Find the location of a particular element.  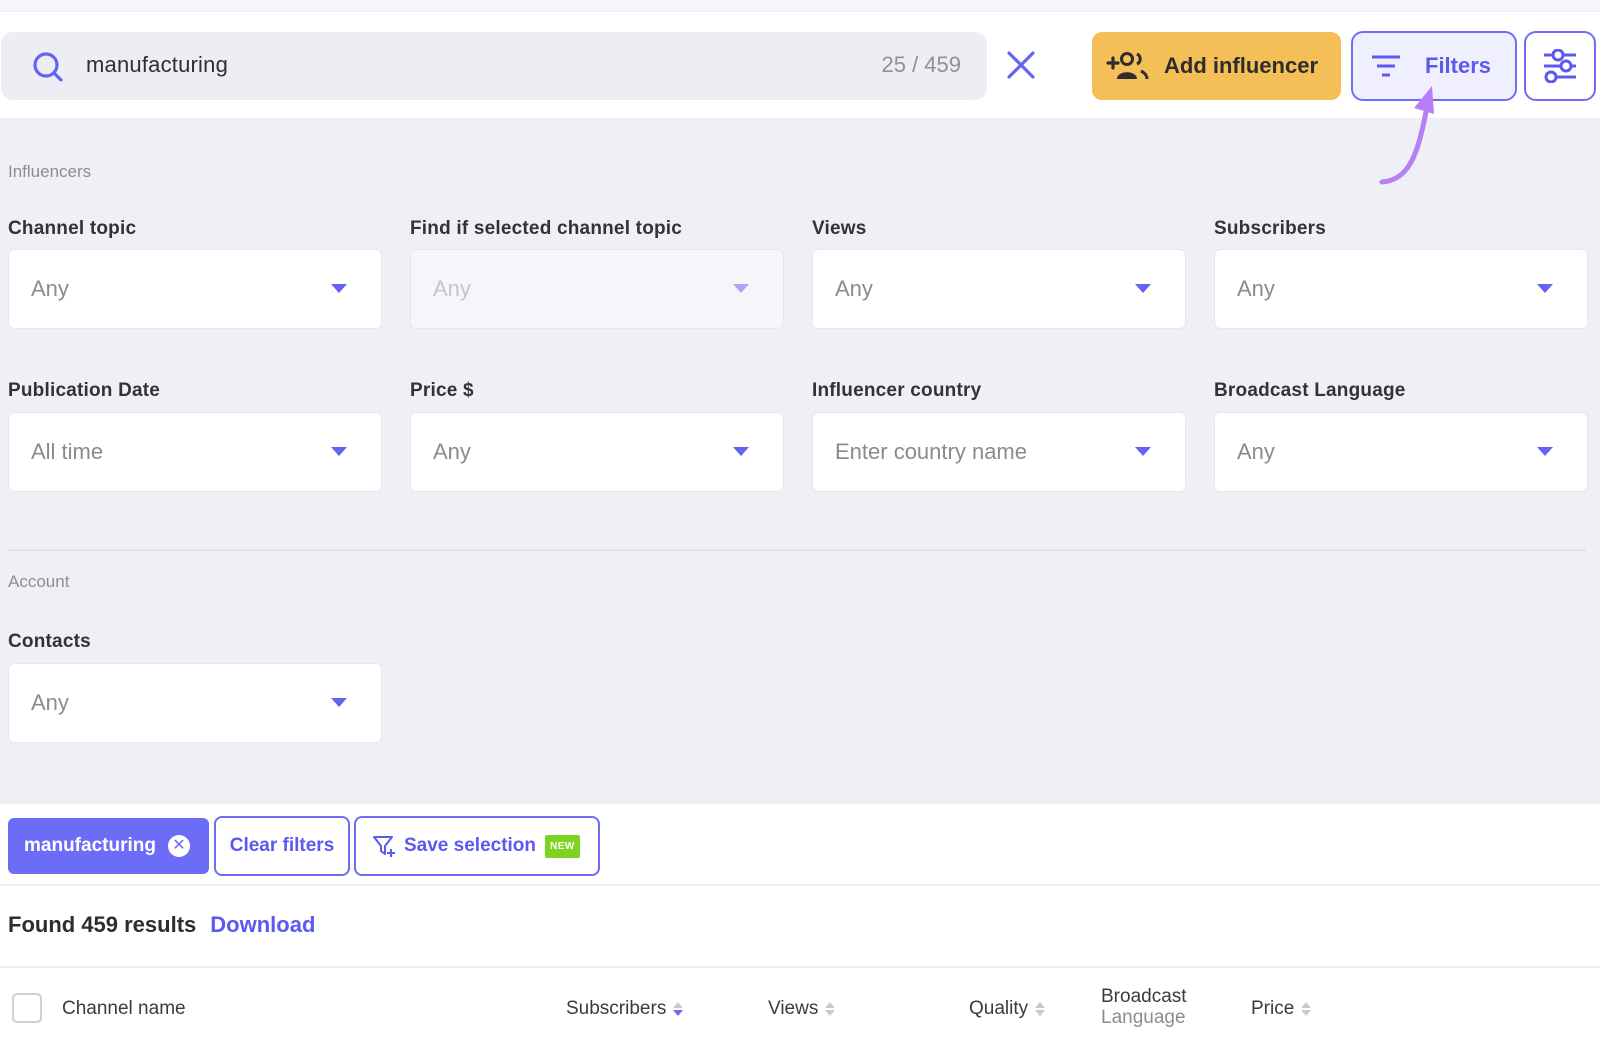

column-label: Quality is located at coordinates (999, 1008).